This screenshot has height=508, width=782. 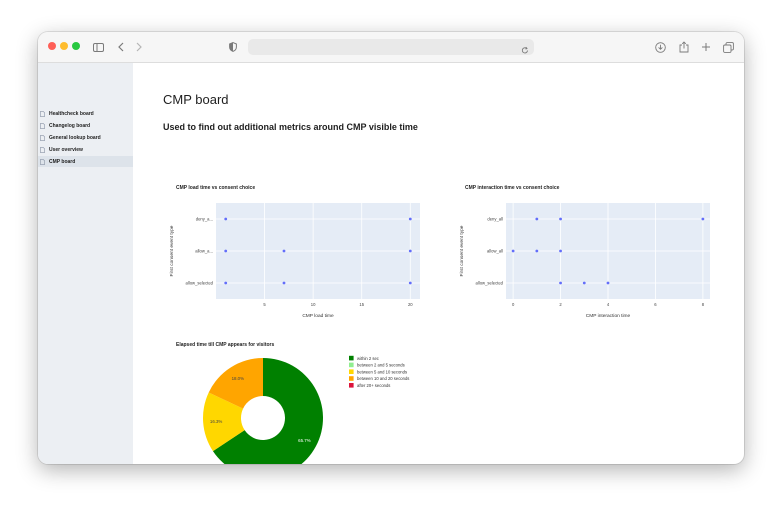 What do you see at coordinates (304, 440) in the screenshot?
I see `slice-label: 65.7%` at bounding box center [304, 440].